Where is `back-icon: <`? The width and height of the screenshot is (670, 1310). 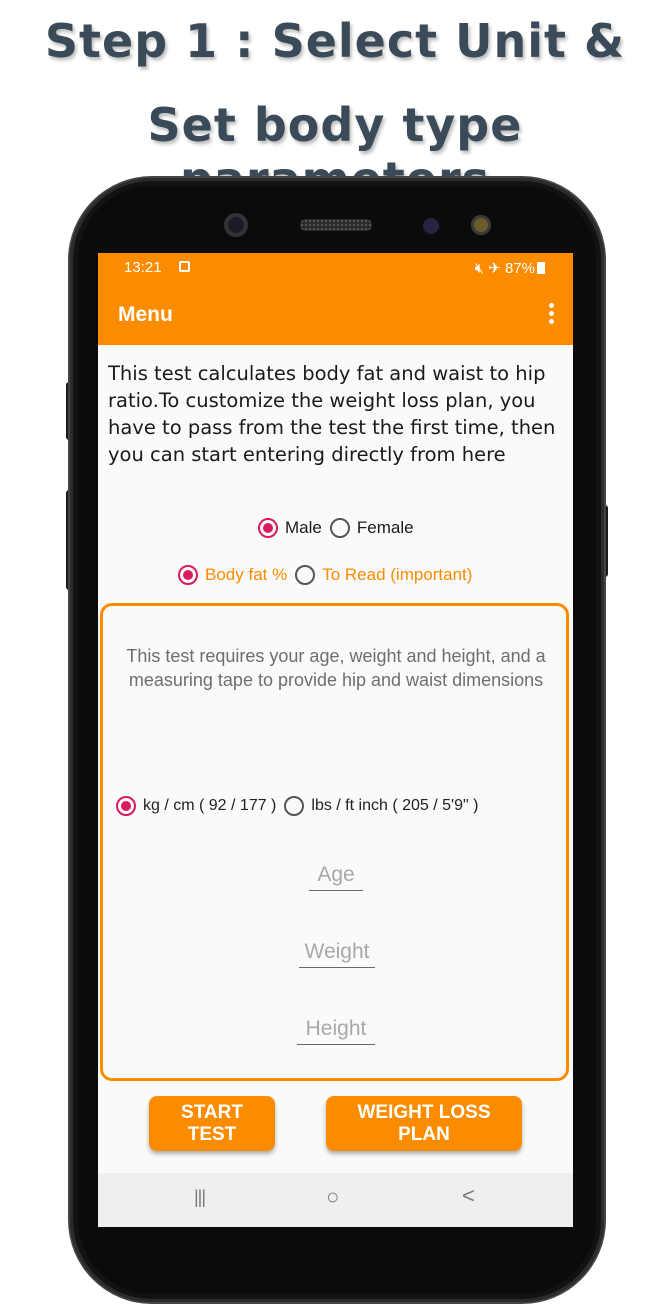 back-icon: < is located at coordinates (468, 1196).